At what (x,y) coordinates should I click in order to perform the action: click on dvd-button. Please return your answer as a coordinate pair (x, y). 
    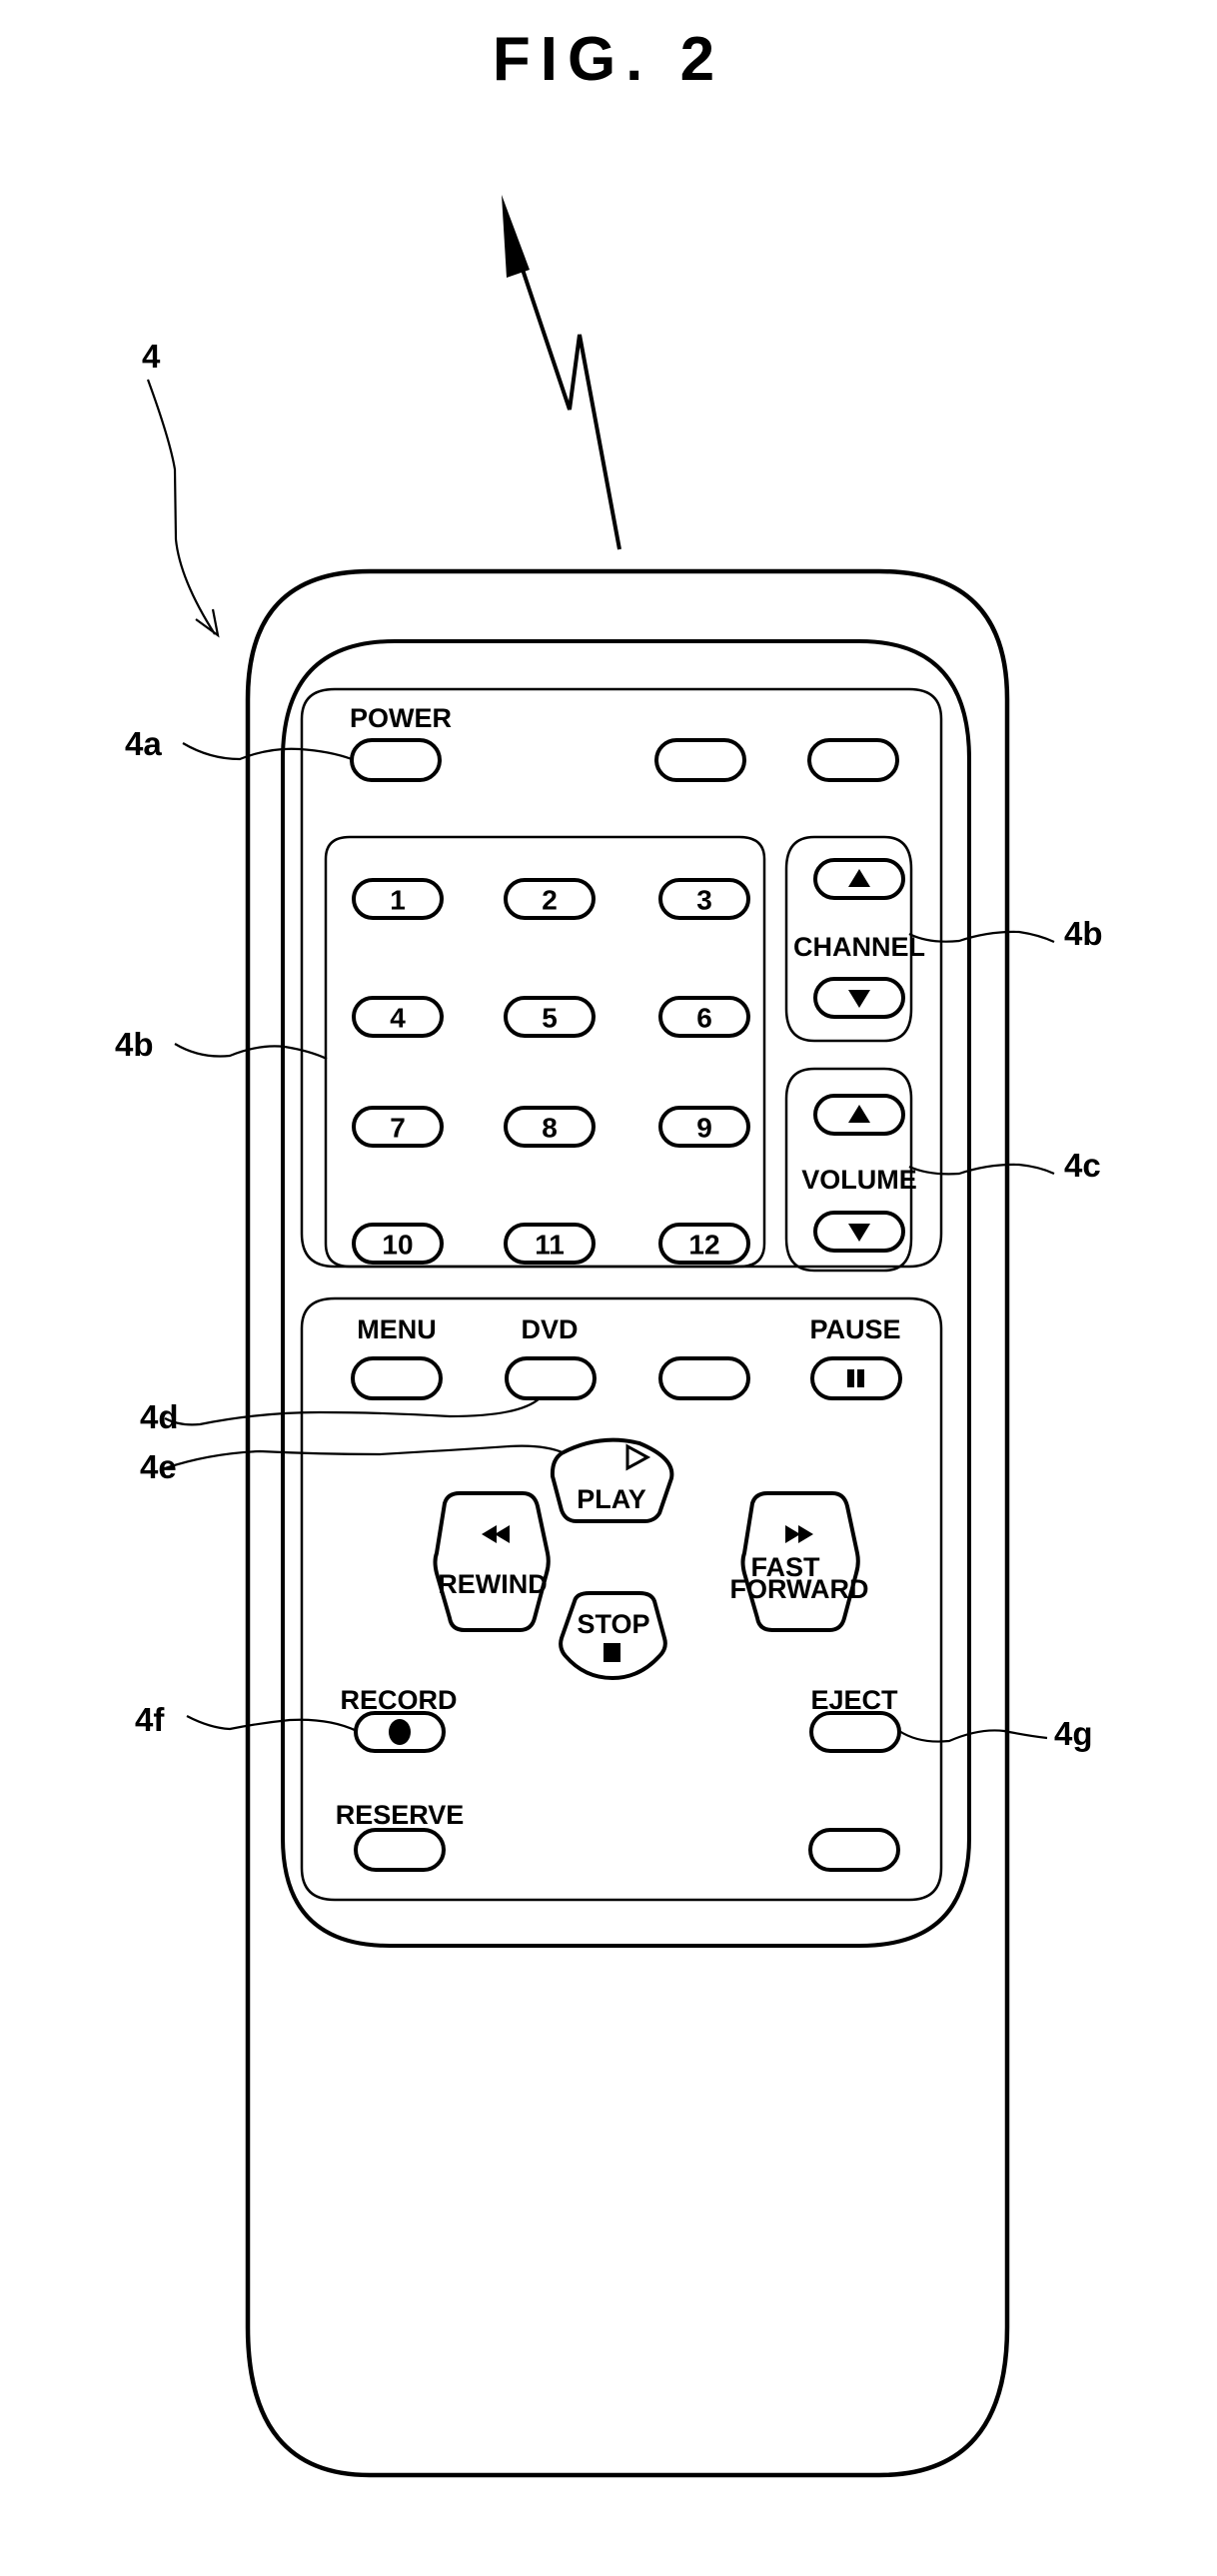
    Looking at the image, I should click on (551, 1378).